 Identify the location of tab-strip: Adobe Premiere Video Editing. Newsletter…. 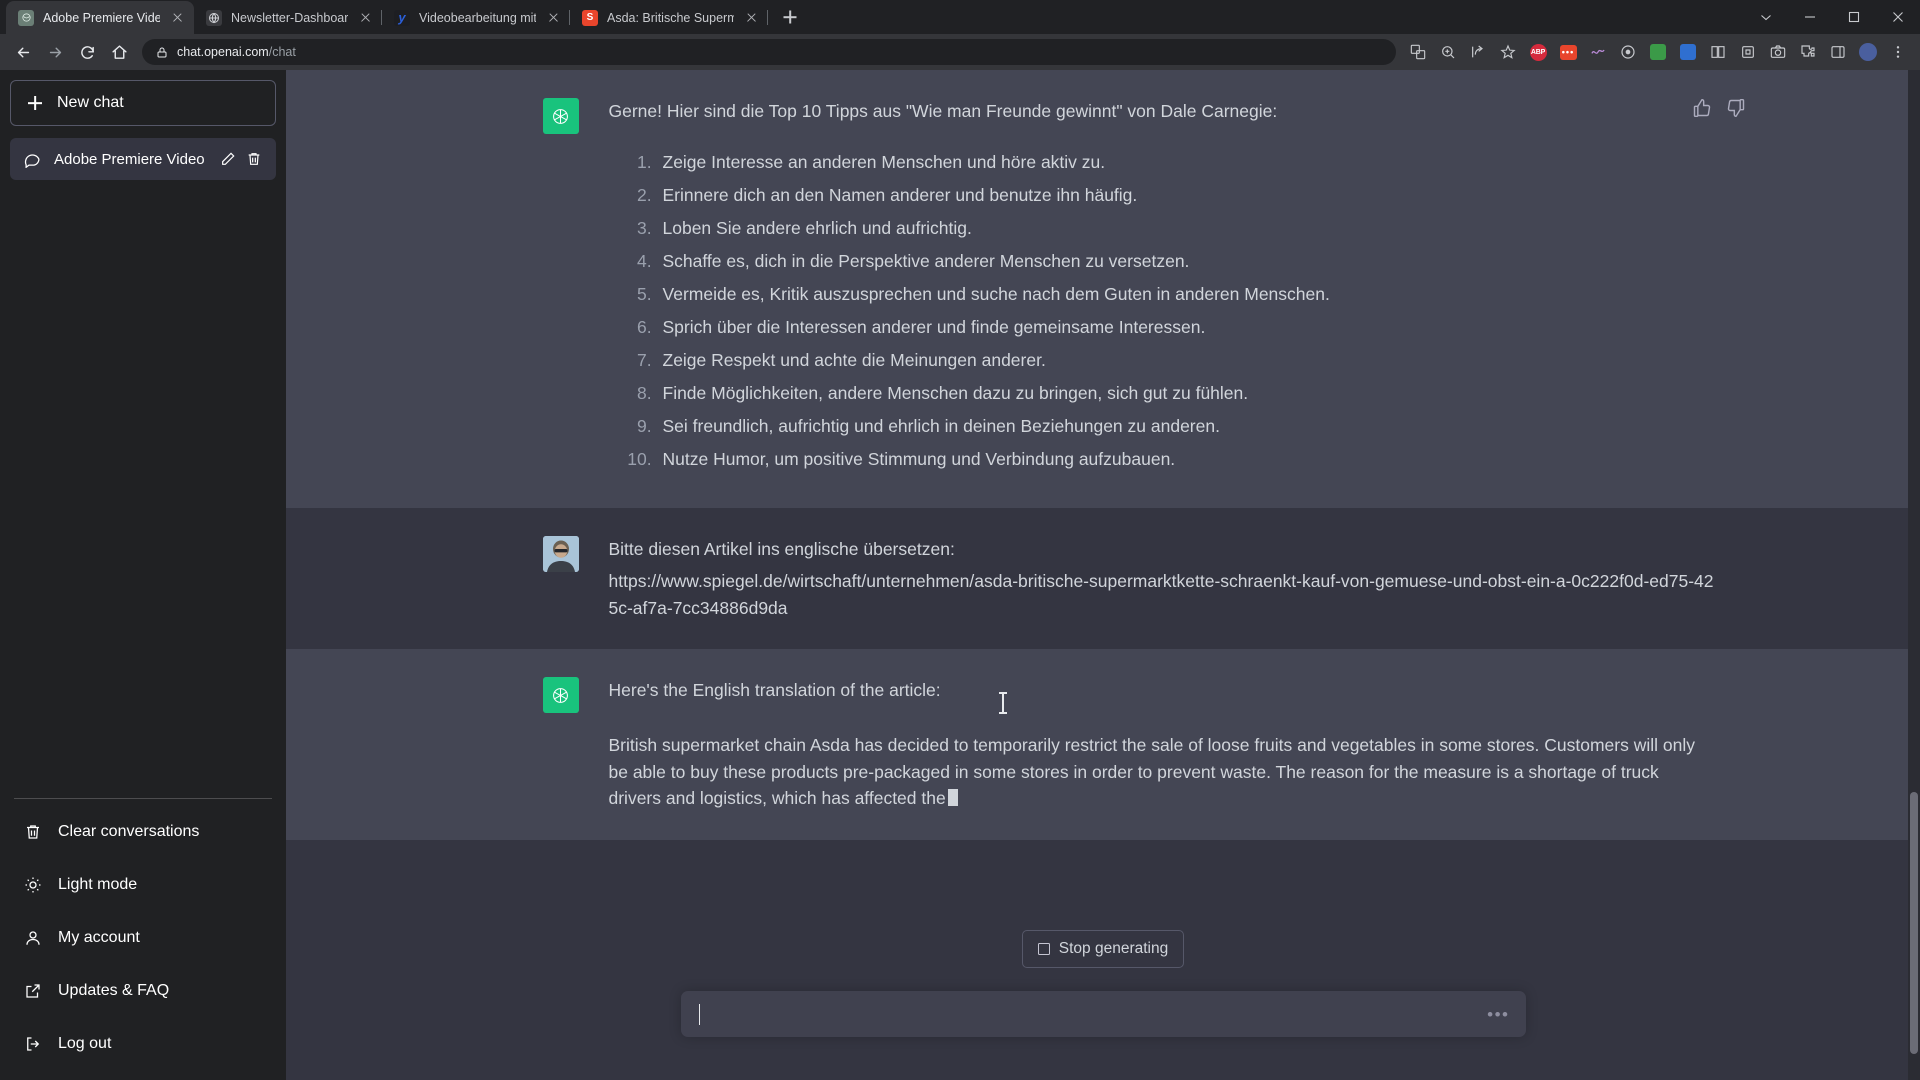
(960, 17).